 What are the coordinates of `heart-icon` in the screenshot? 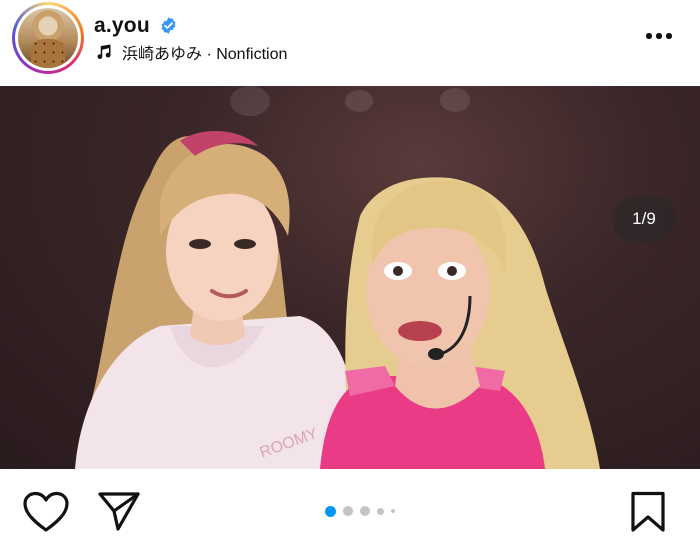 It's located at (46, 512).